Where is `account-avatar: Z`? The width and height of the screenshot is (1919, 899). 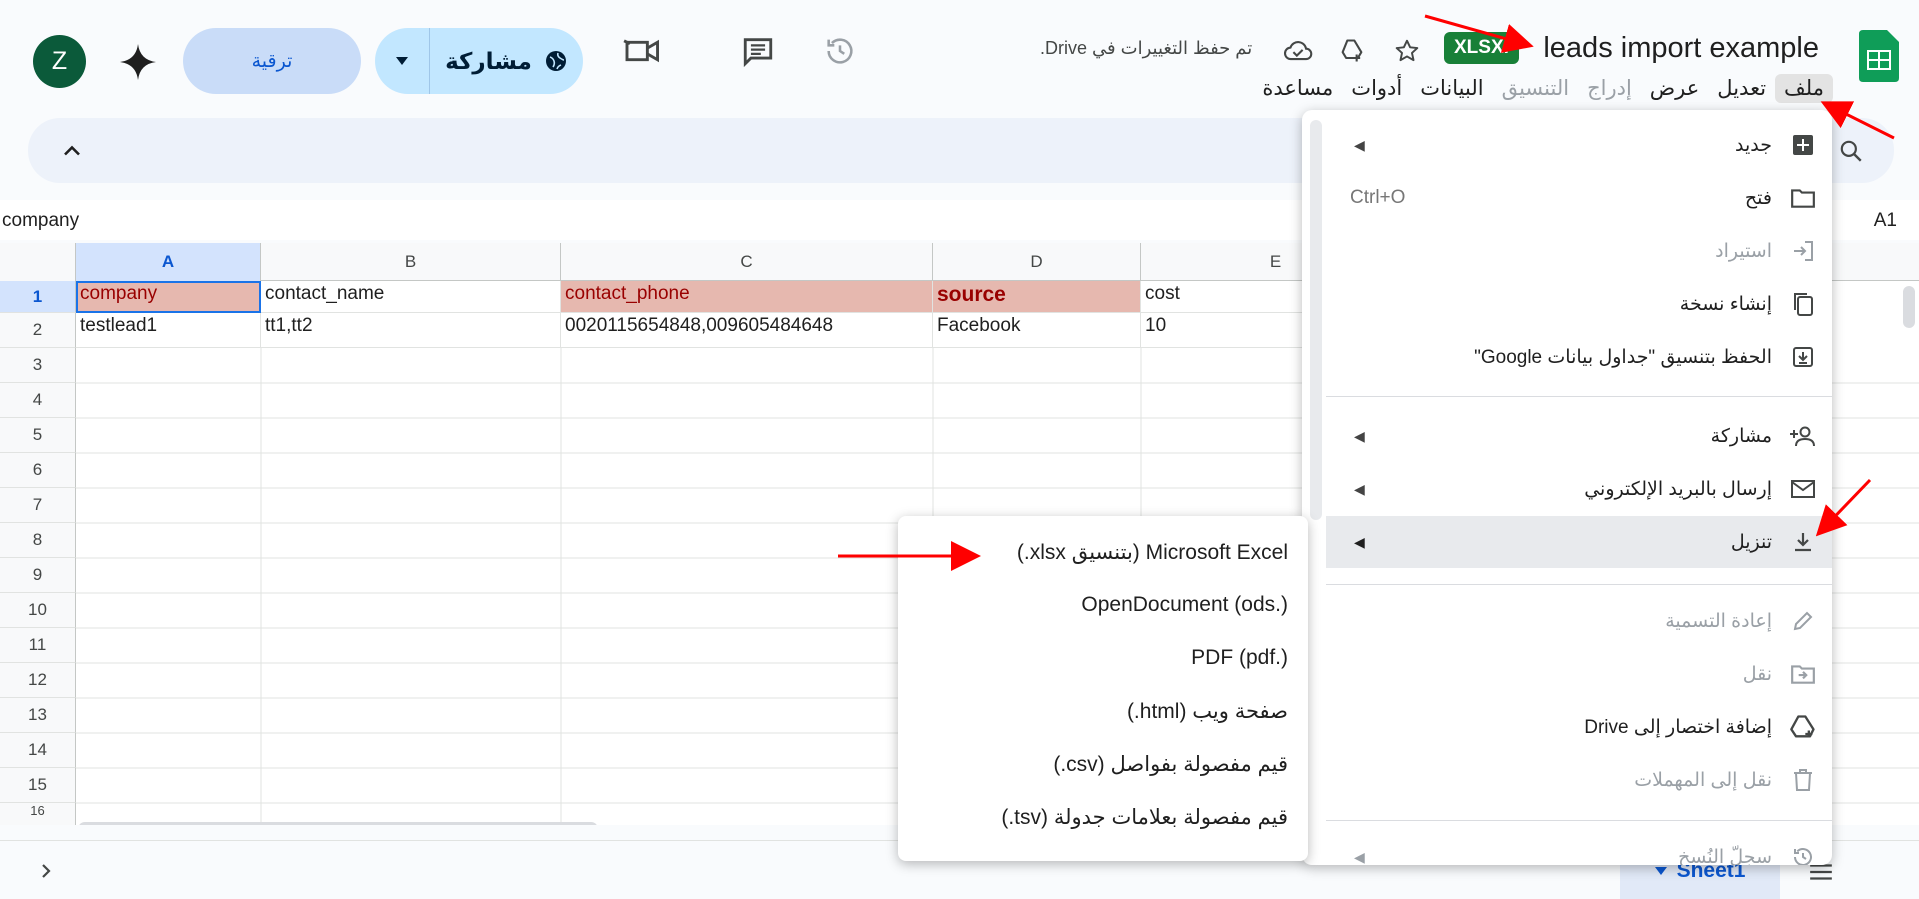
account-avatar: Z is located at coordinates (59, 61).